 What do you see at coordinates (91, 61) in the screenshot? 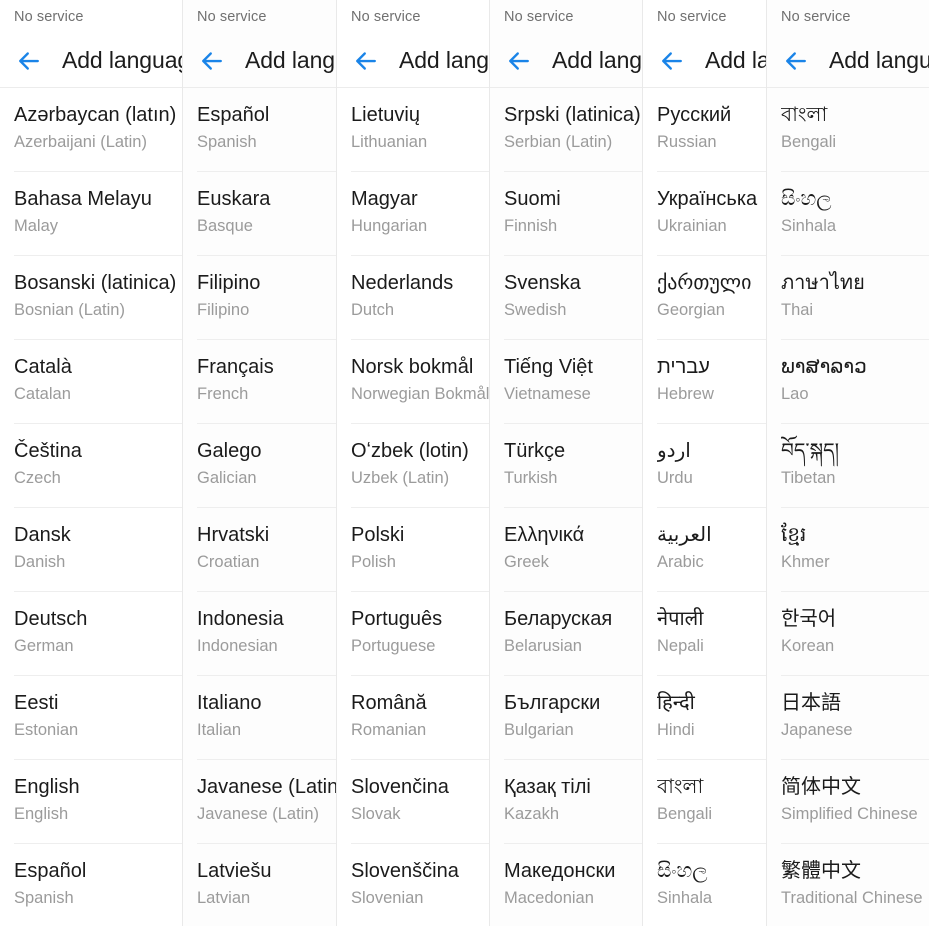
I see `app-bar: Add language` at bounding box center [91, 61].